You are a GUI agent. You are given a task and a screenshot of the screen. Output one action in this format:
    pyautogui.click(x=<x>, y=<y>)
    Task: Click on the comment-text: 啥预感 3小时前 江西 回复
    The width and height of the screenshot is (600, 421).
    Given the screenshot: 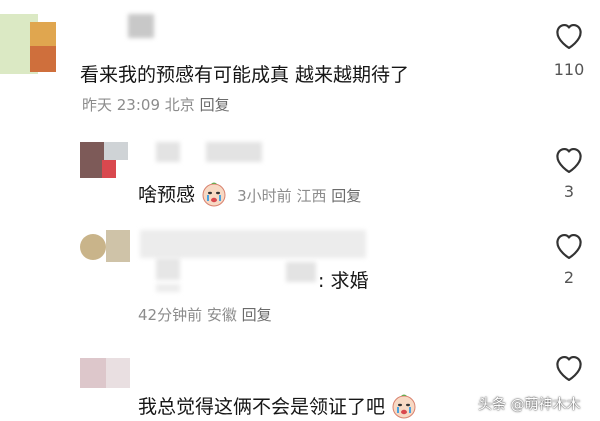 What is the action you would take?
    pyautogui.click(x=249, y=193)
    